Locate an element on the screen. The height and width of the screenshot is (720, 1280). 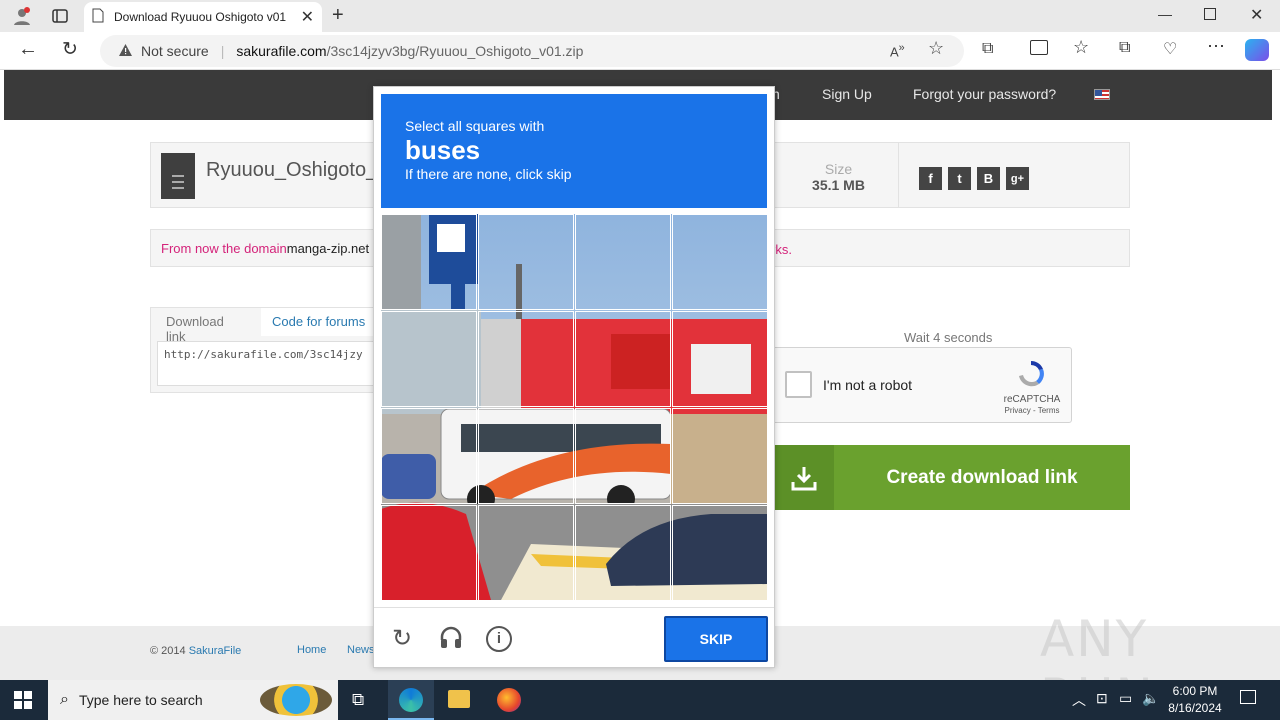
footer-brand-link: SakuraFile is located at coordinates (215, 651).